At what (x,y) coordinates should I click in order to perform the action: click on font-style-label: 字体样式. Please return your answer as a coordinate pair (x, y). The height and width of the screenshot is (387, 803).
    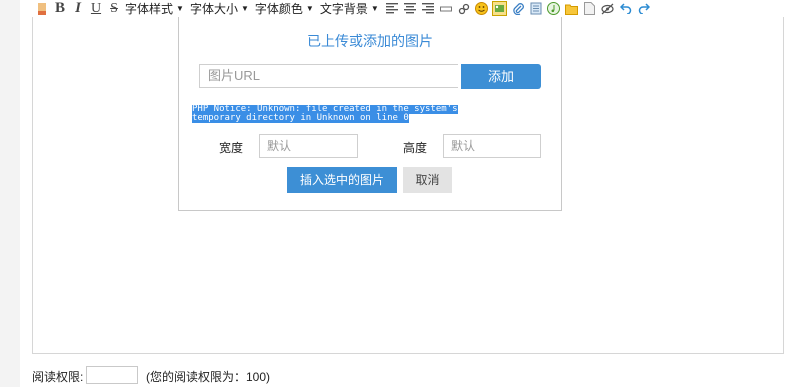
    Looking at the image, I should click on (149, 9).